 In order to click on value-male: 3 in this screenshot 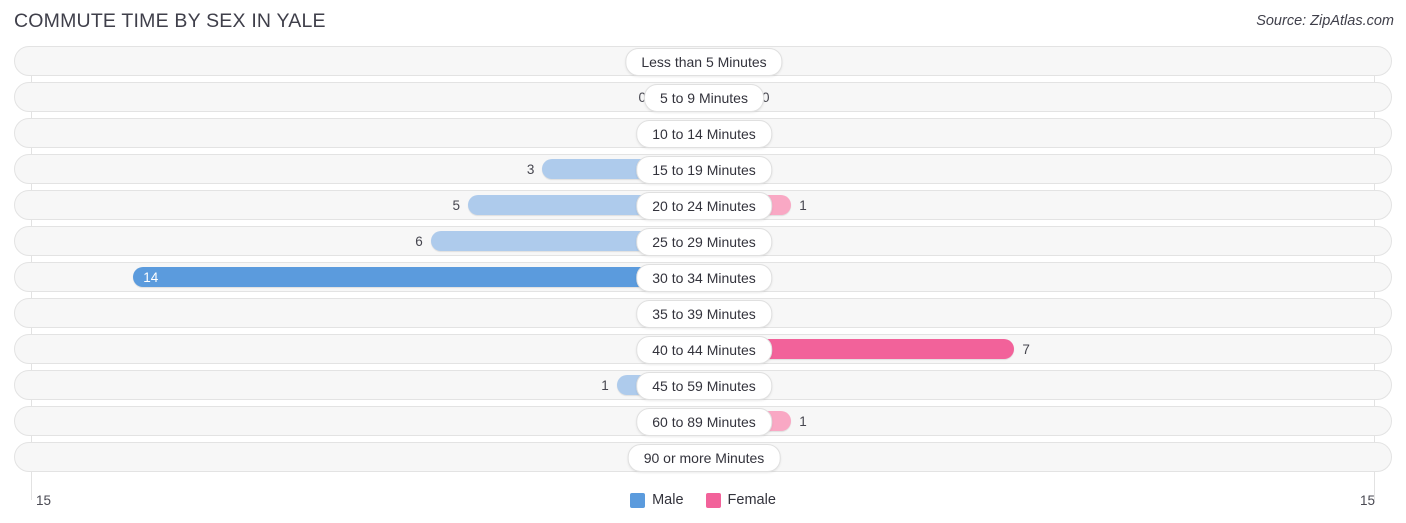, I will do `click(530, 169)`.